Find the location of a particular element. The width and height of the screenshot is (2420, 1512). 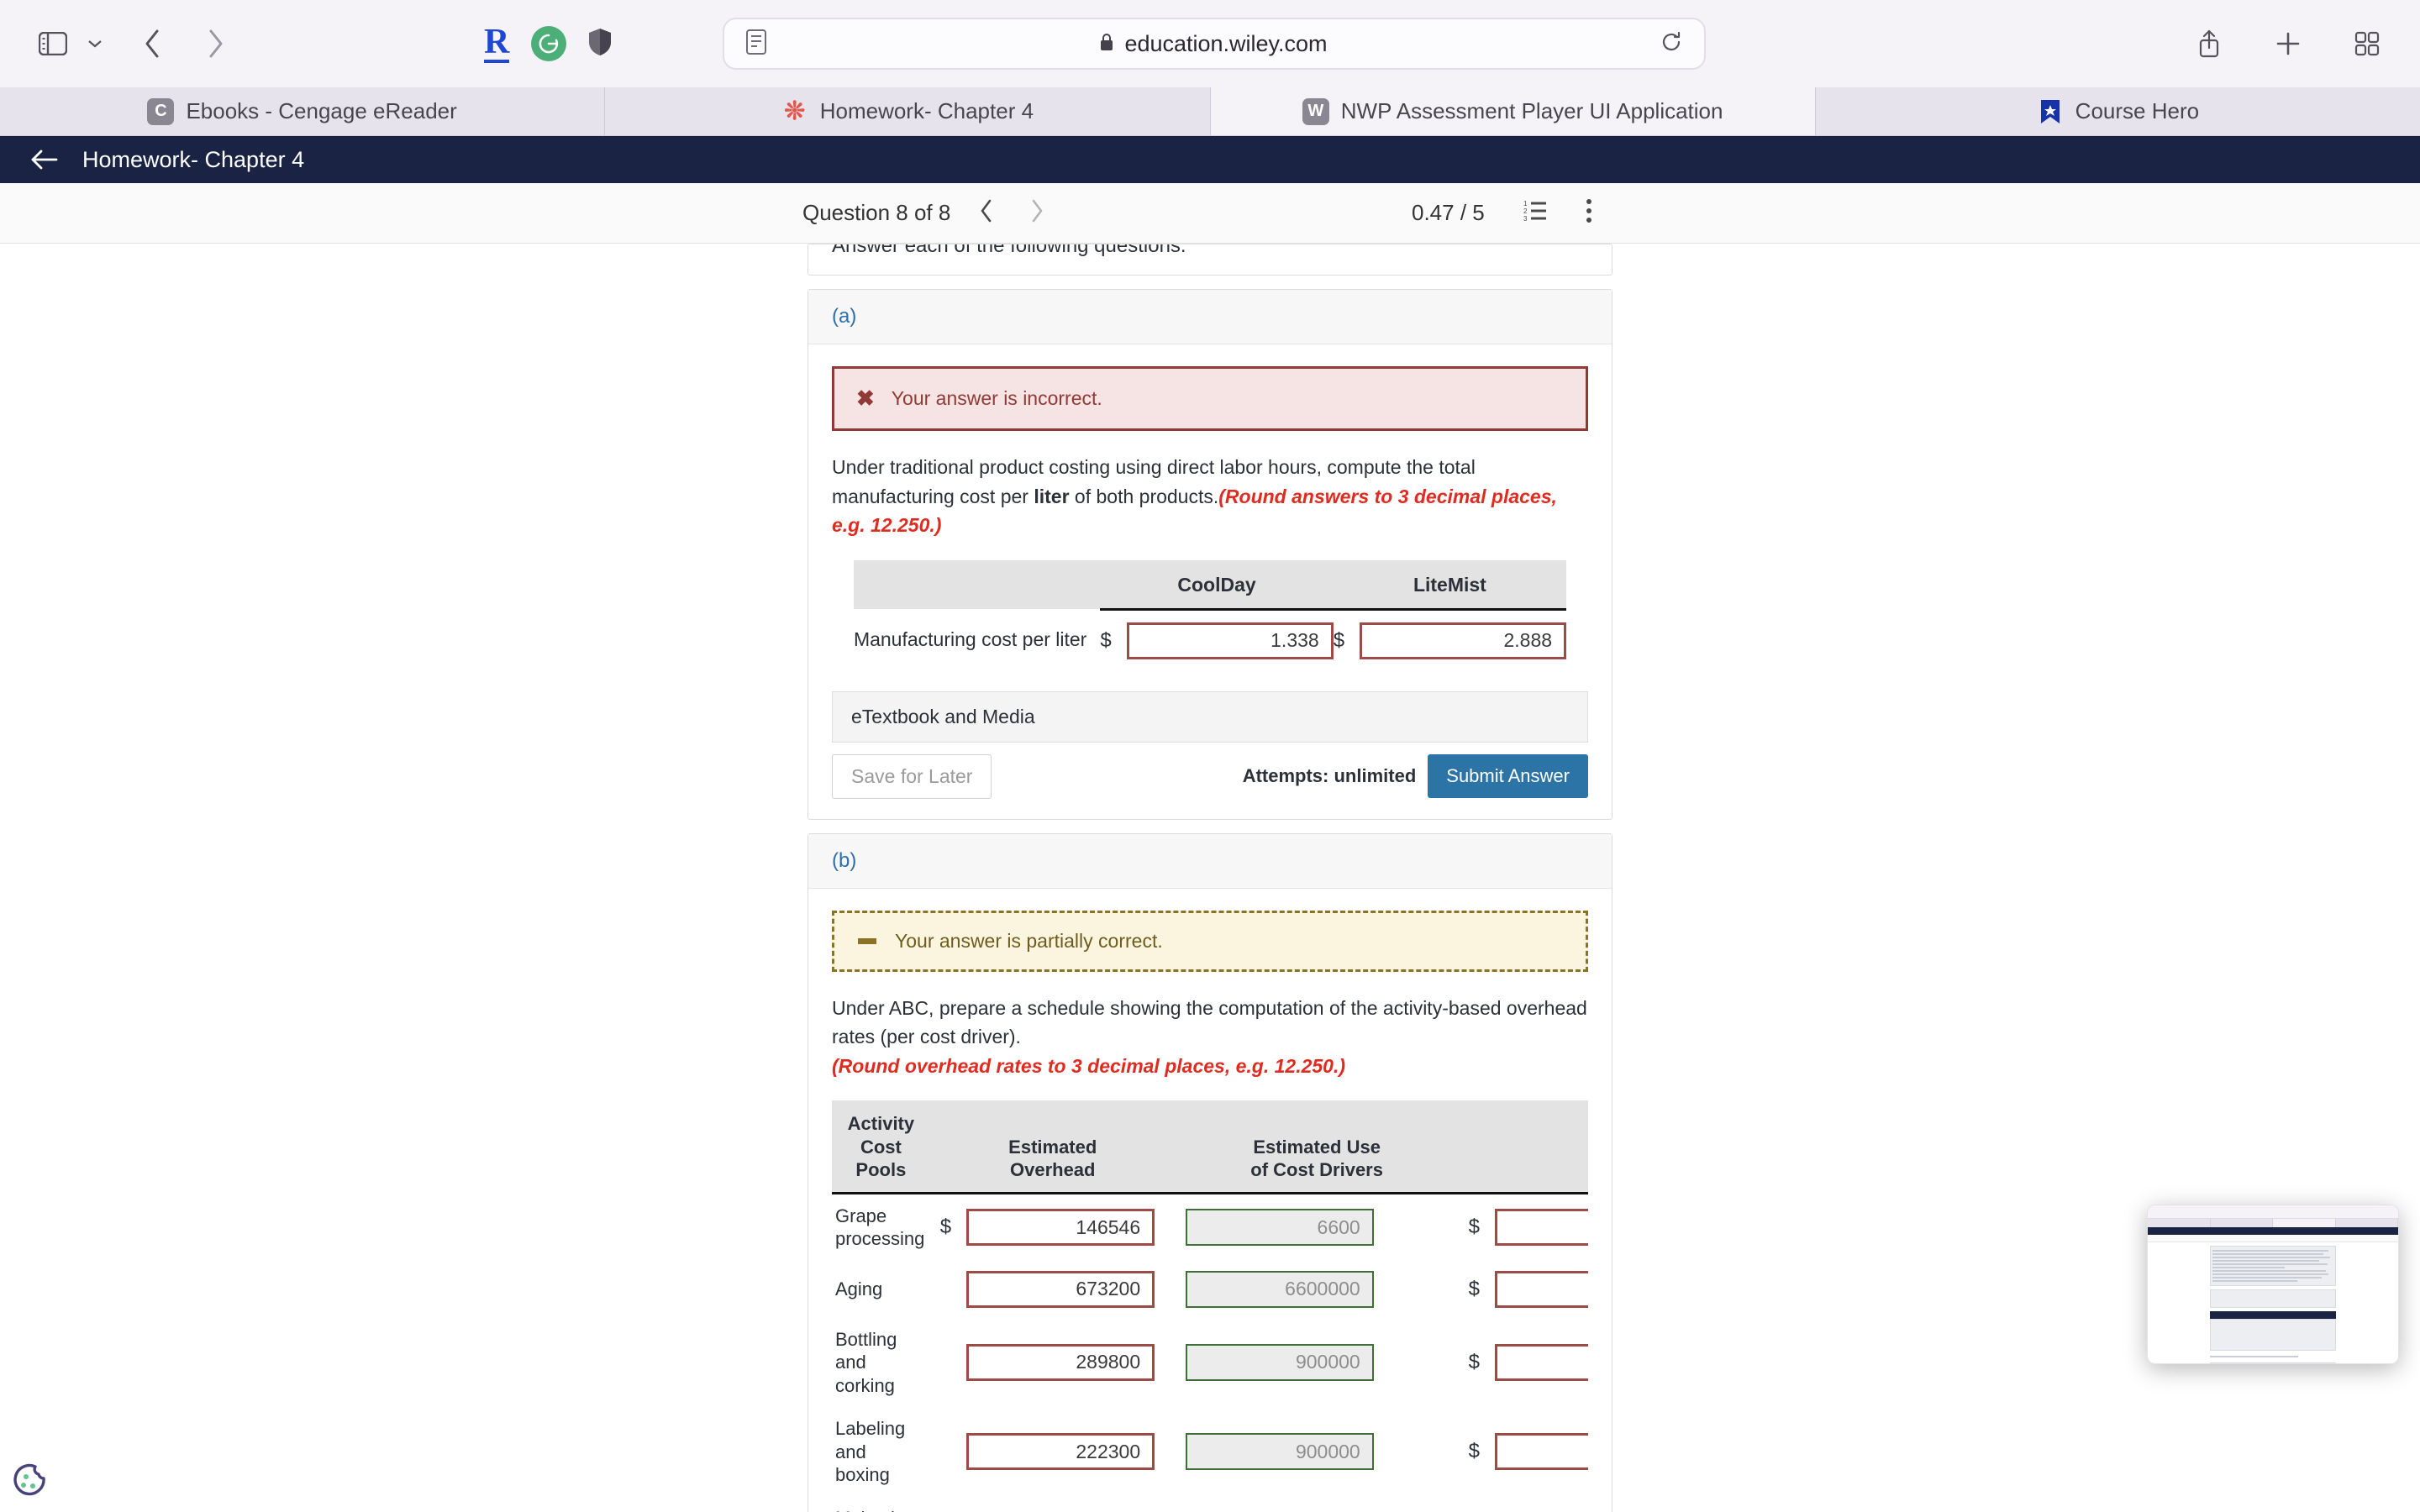

svg-text: 3 is located at coordinates (1526, 219).